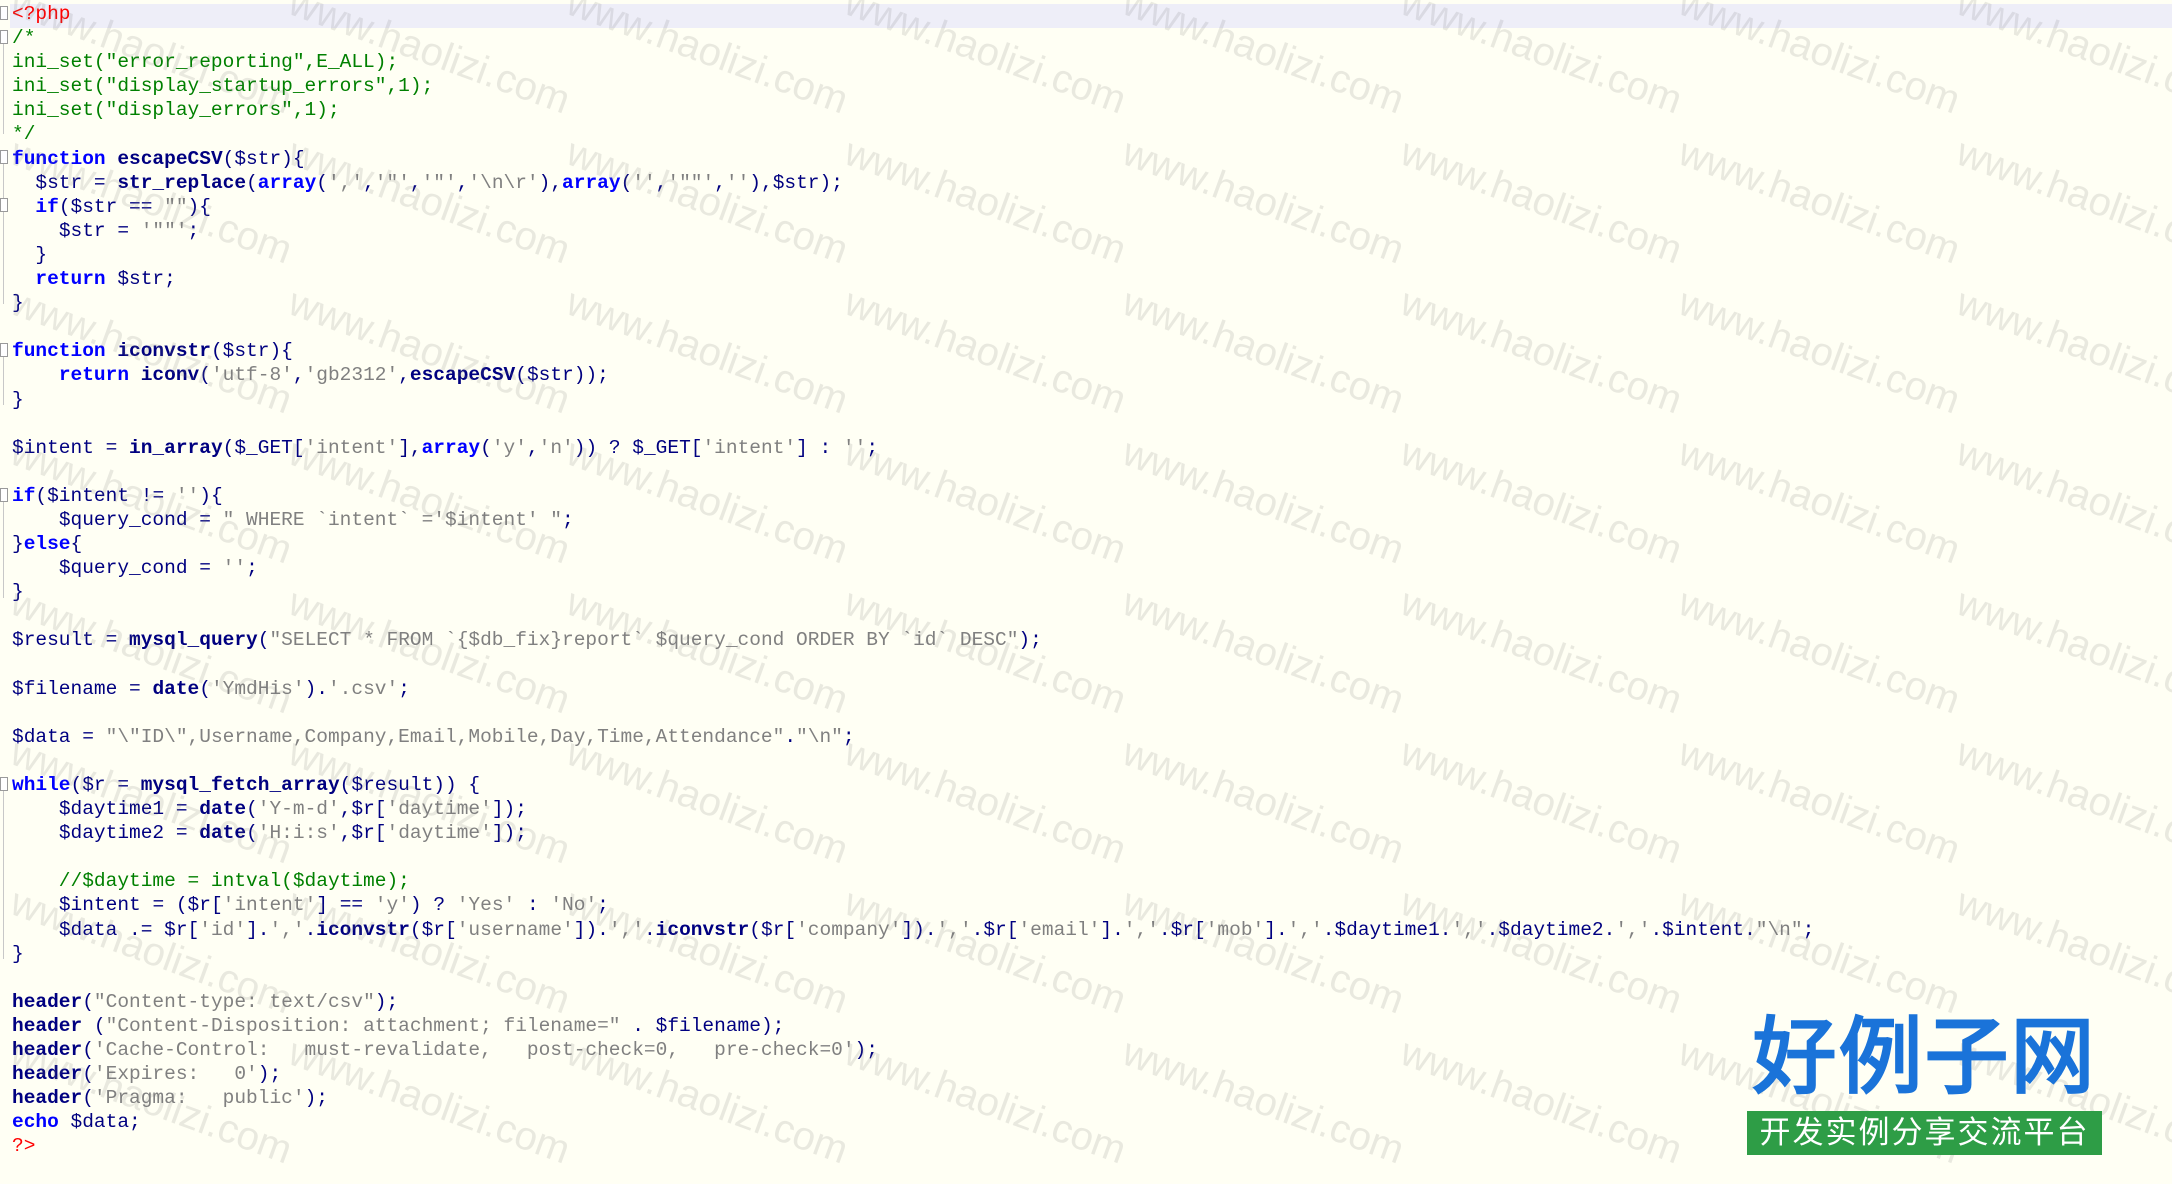 This screenshot has height=1184, width=2172. What do you see at coordinates (1924, 1133) in the screenshot?
I see `brand-subtitle: 开发实例分享交流平台` at bounding box center [1924, 1133].